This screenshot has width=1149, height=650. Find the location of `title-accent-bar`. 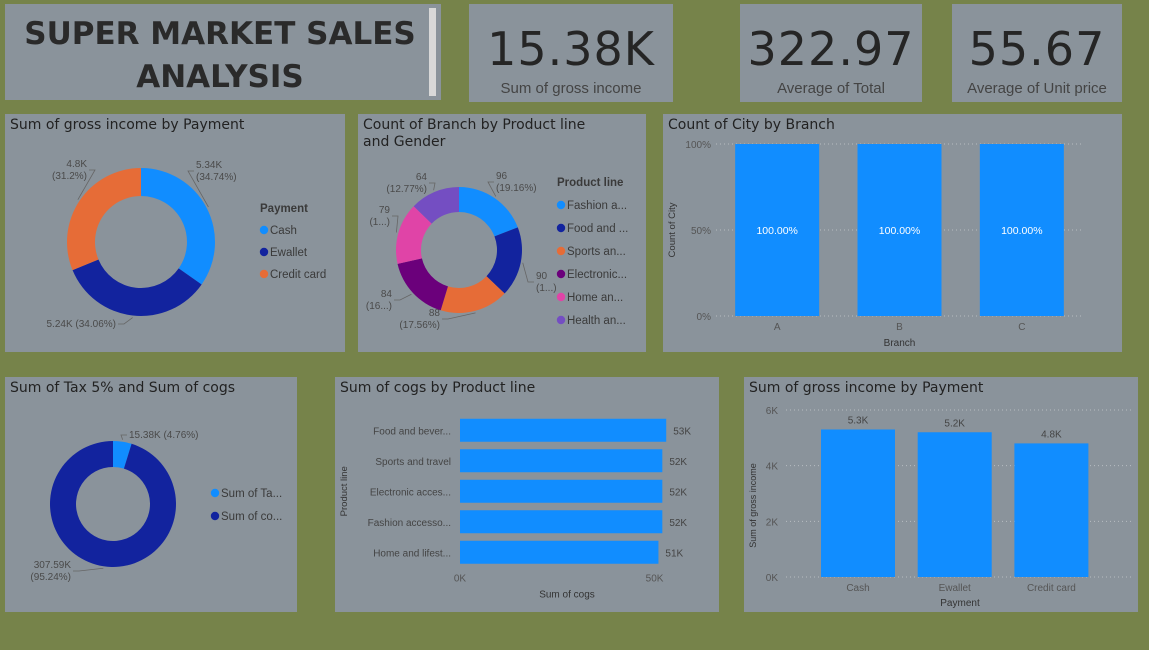

title-accent-bar is located at coordinates (432, 52).